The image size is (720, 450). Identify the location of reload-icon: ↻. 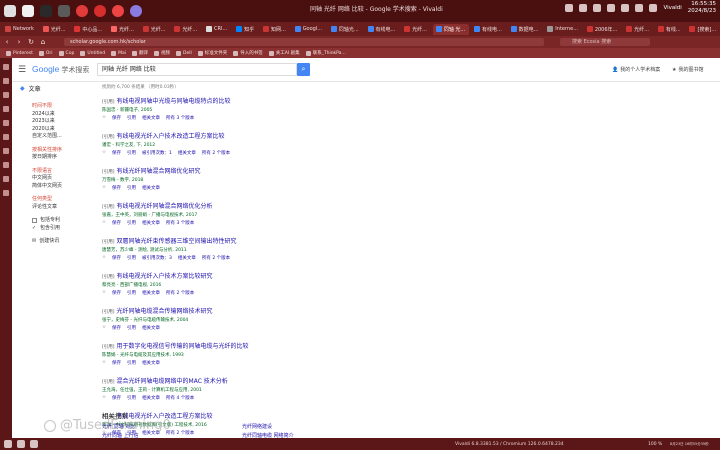
(31, 42).